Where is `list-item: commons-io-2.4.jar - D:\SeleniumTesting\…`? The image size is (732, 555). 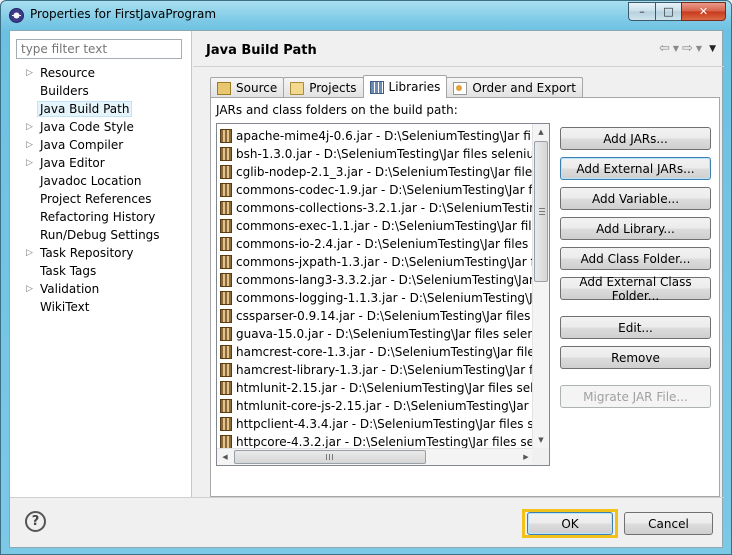
list-item: commons-io-2.4.jar - D:\SeleniumTesting\… is located at coordinates (376, 244).